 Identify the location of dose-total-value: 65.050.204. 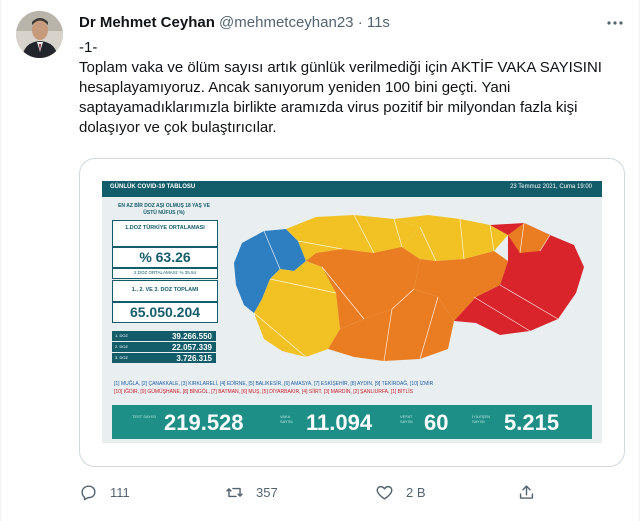
(165, 312).